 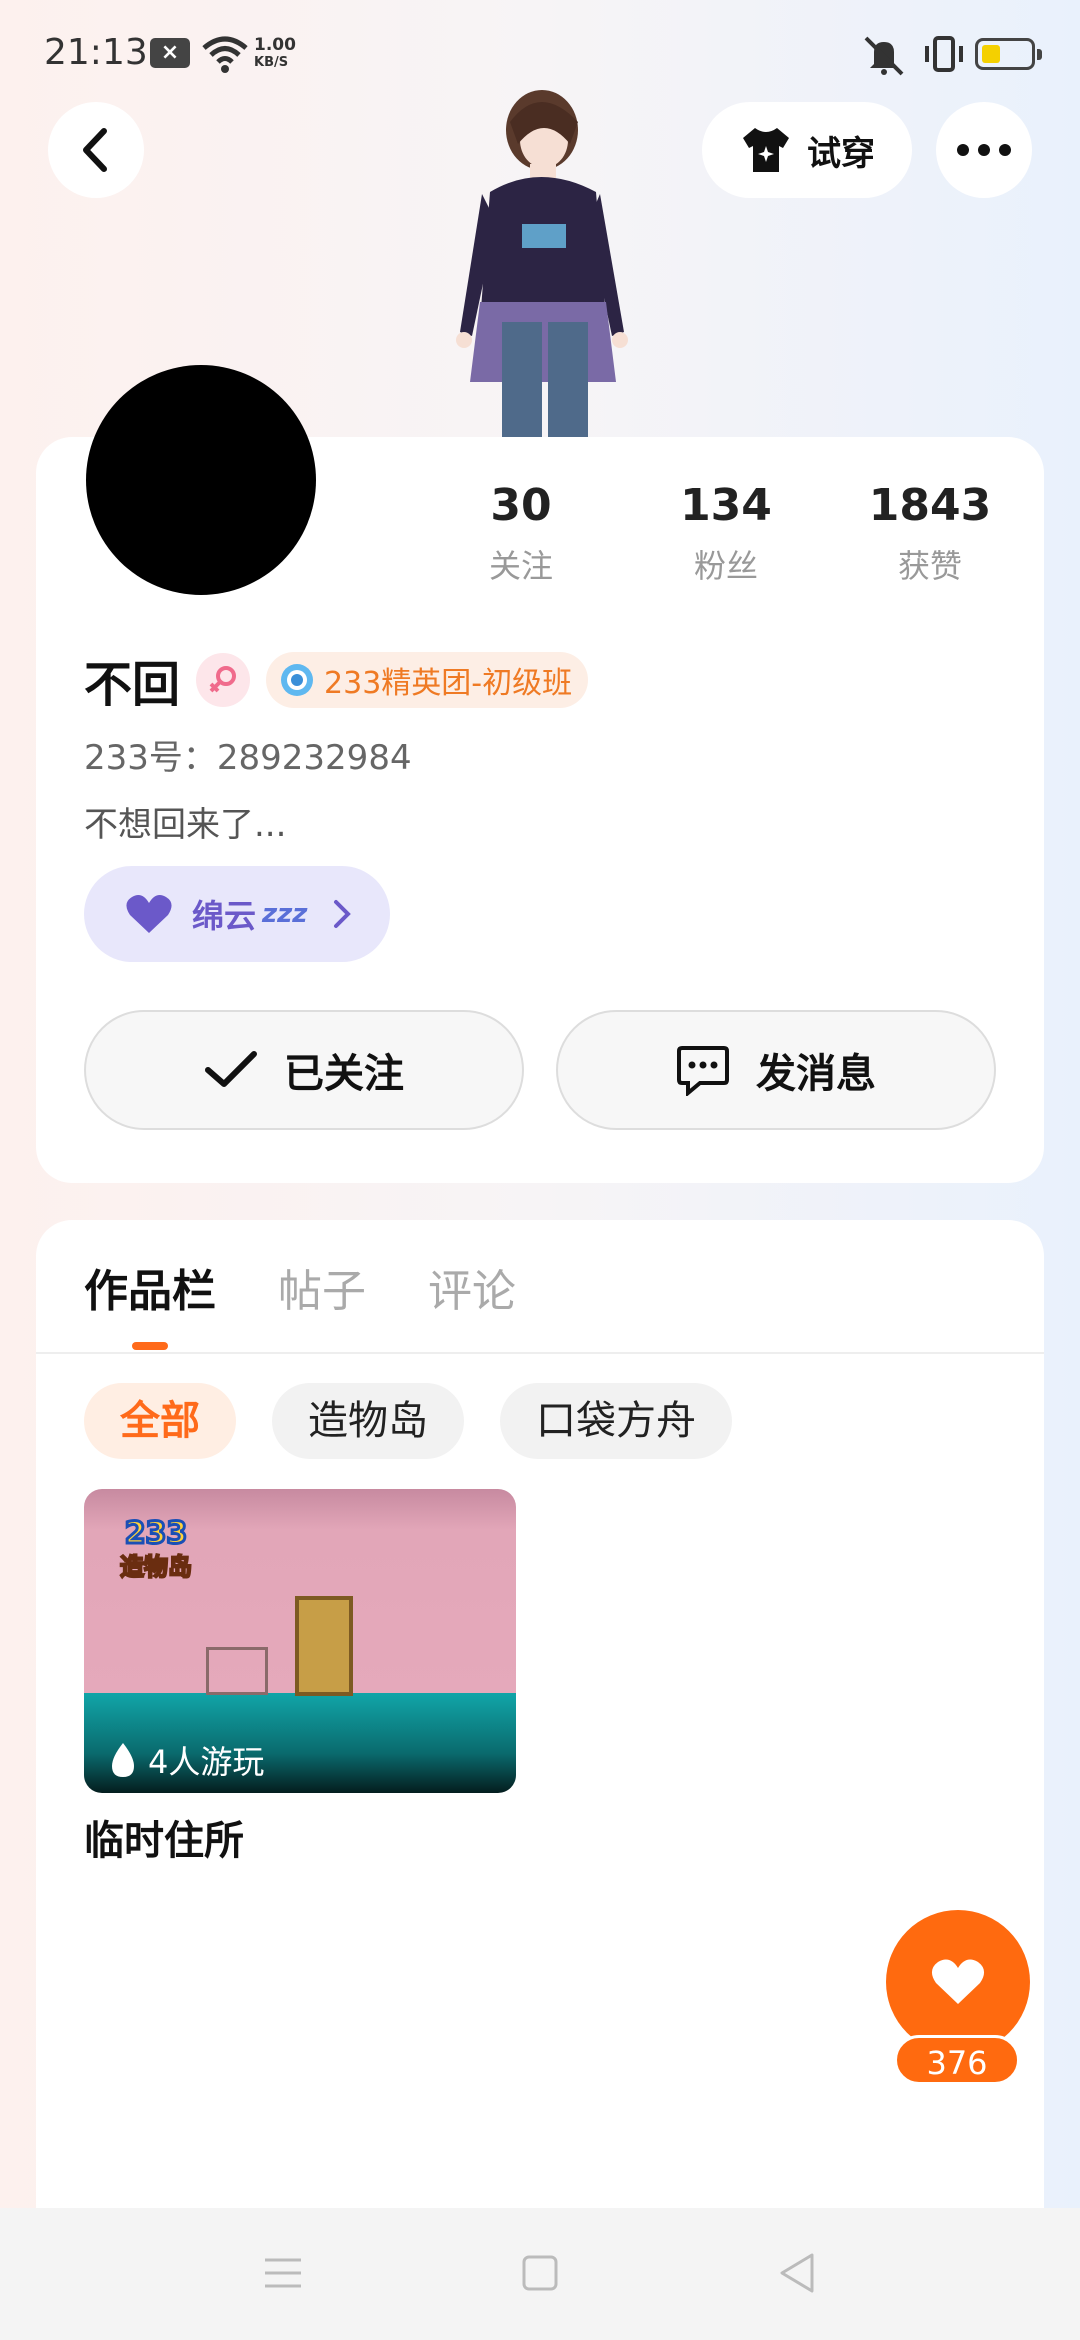 What do you see at coordinates (96, 52) in the screenshot?
I see `status-time: 21:13` at bounding box center [96, 52].